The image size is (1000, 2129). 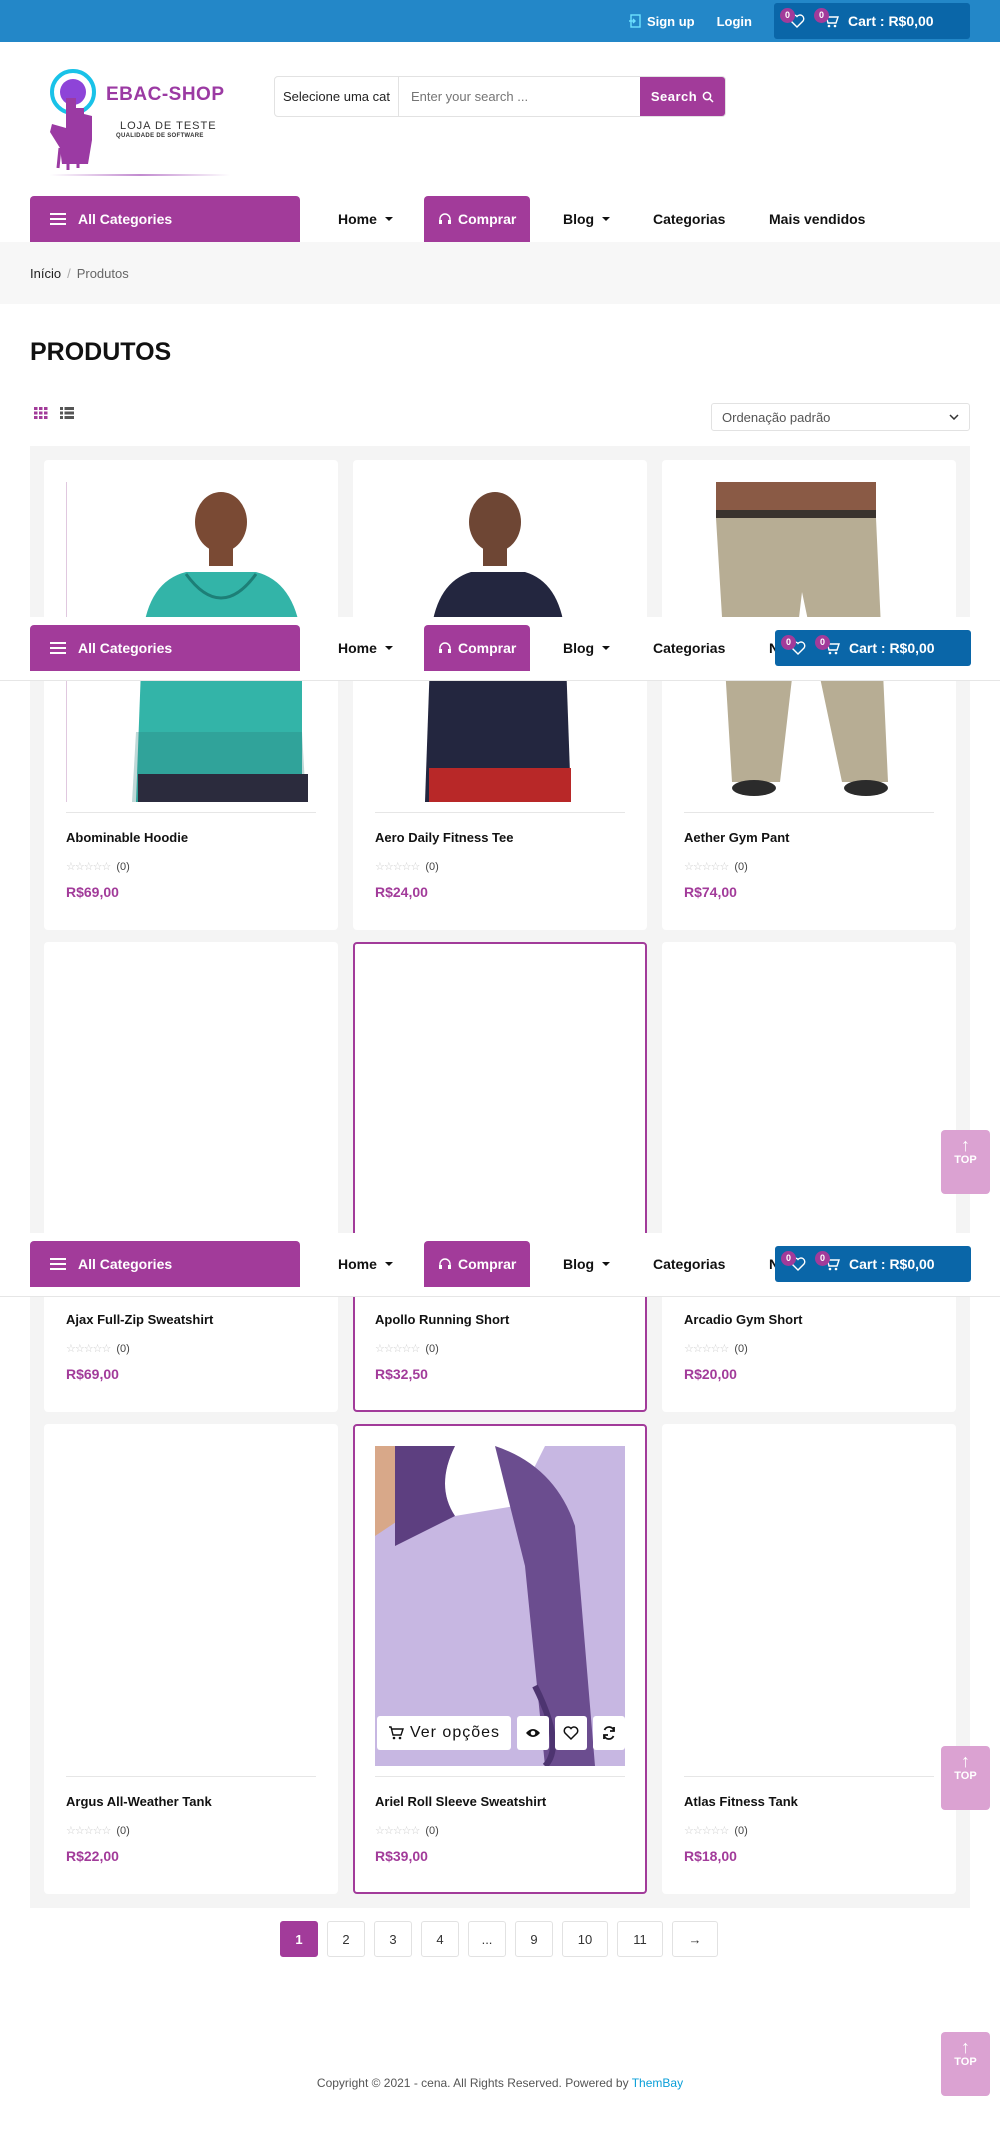 I want to click on product-price: R$18,00, so click(x=710, y=1856).